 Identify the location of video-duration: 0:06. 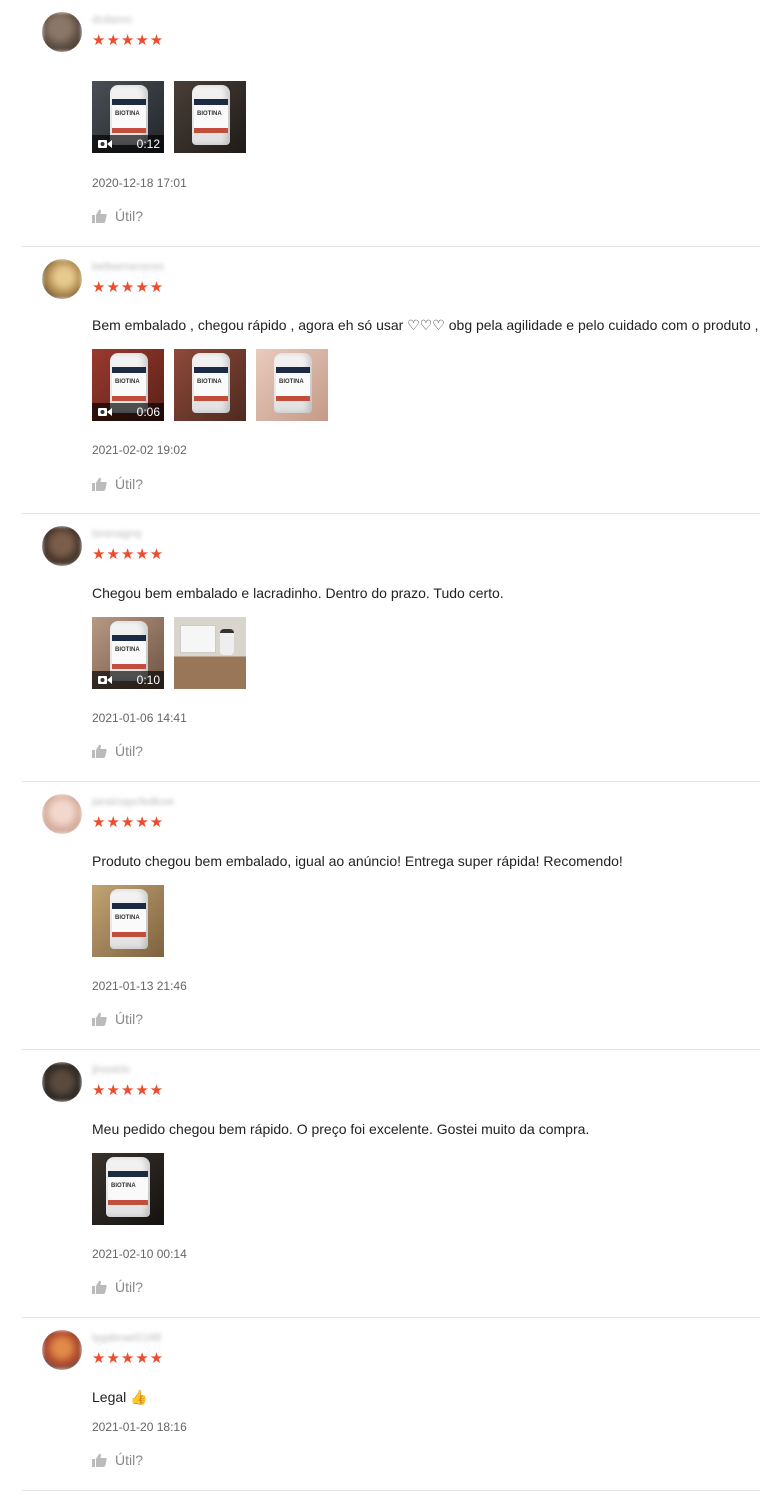
(148, 412).